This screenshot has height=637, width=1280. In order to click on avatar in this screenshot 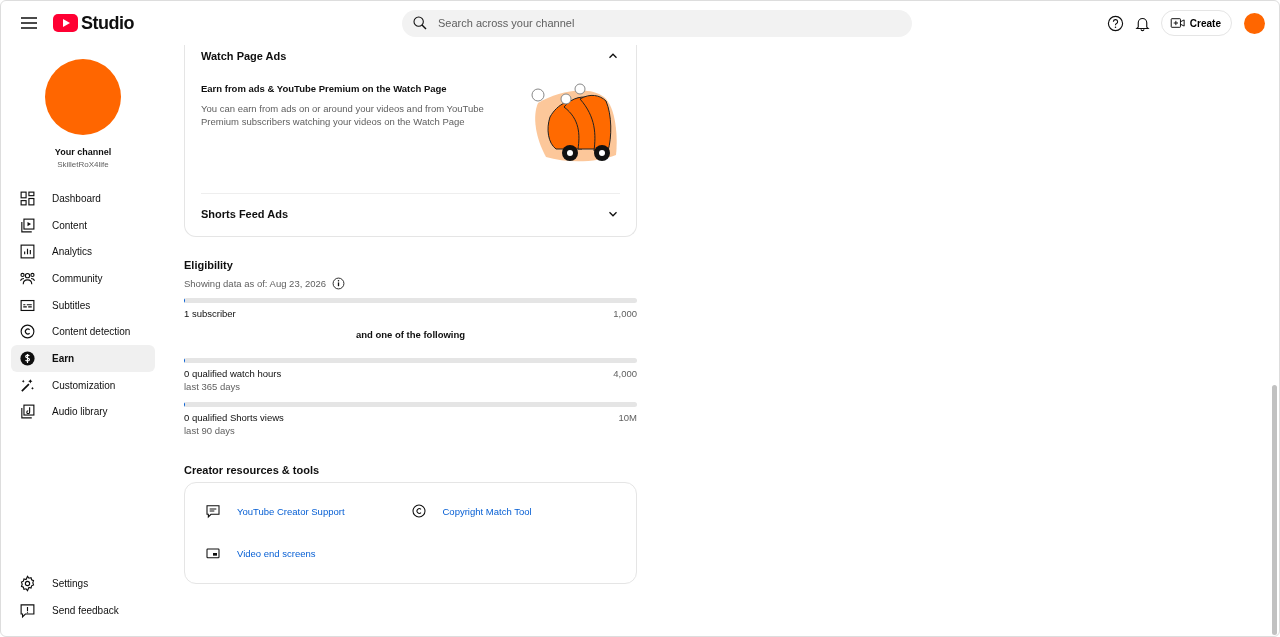, I will do `click(1254, 23)`.